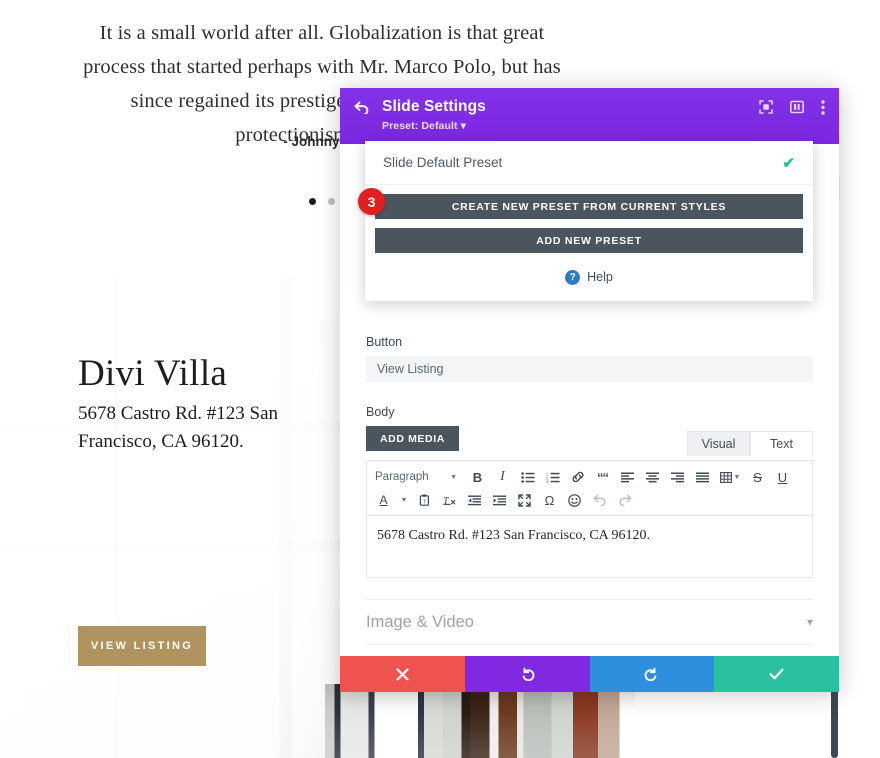 Image resolution: width=880 pixels, height=758 pixels. Describe the element at coordinates (499, 500) in the screenshot. I see `indent-icon` at that location.